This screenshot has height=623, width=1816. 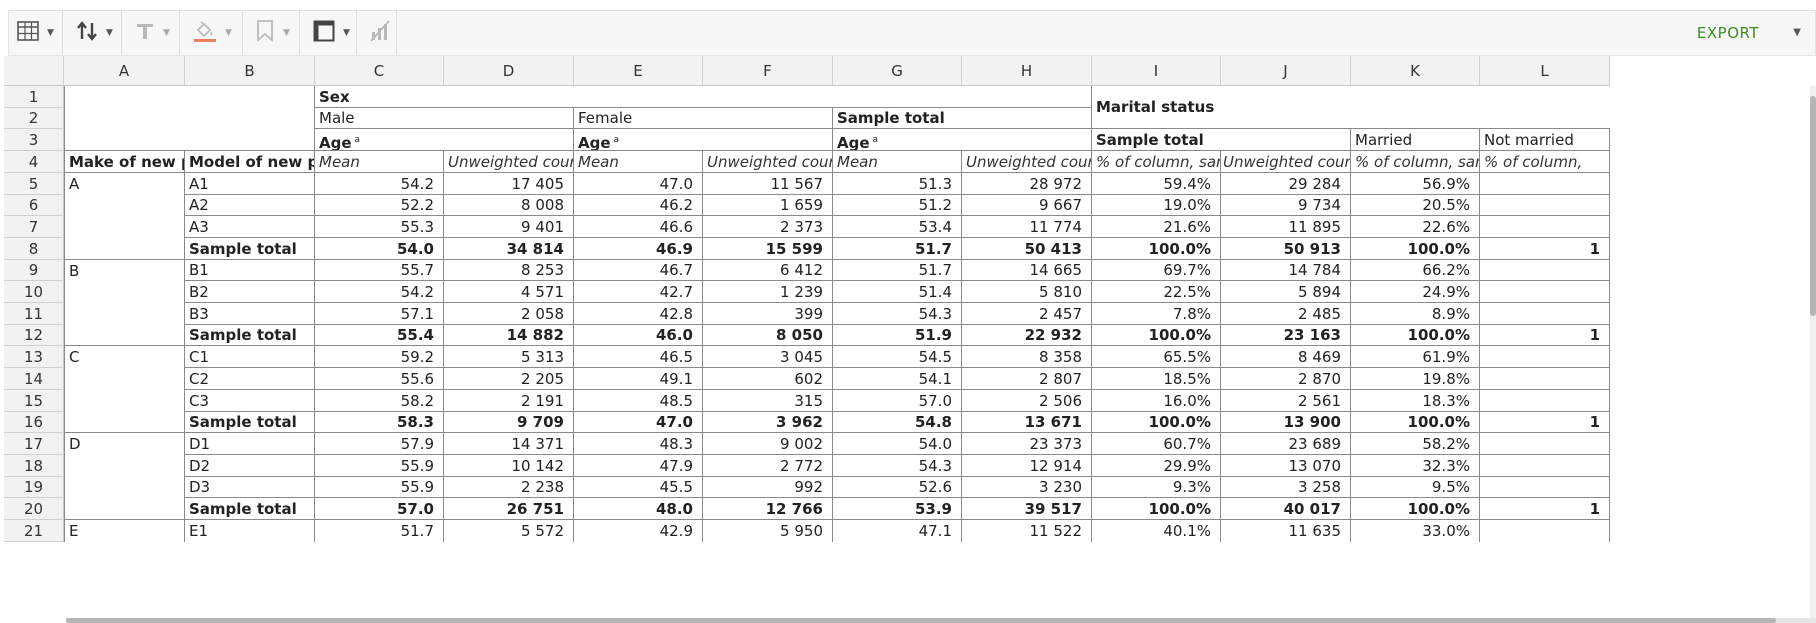 What do you see at coordinates (638, 205) in the screenshot?
I see `cell-value: 46.2` at bounding box center [638, 205].